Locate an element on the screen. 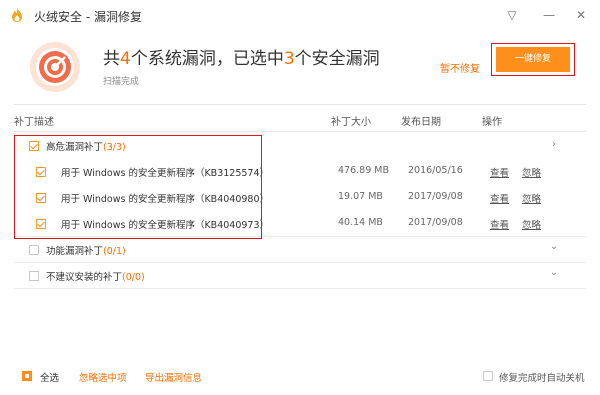  scan-status: 扫描完成 is located at coordinates (121, 82).